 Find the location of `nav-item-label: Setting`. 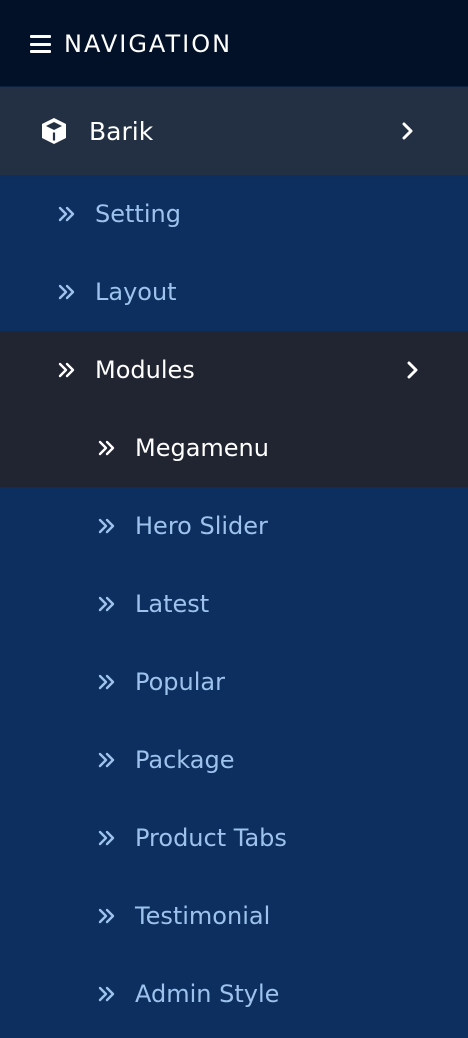

nav-item-label: Setting is located at coordinates (138, 214).